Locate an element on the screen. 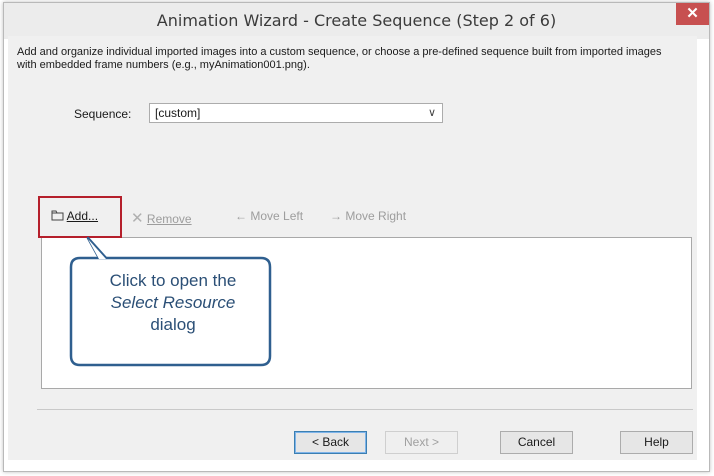  callout-text: Click to open the Select Resource dialog is located at coordinates (173, 303).